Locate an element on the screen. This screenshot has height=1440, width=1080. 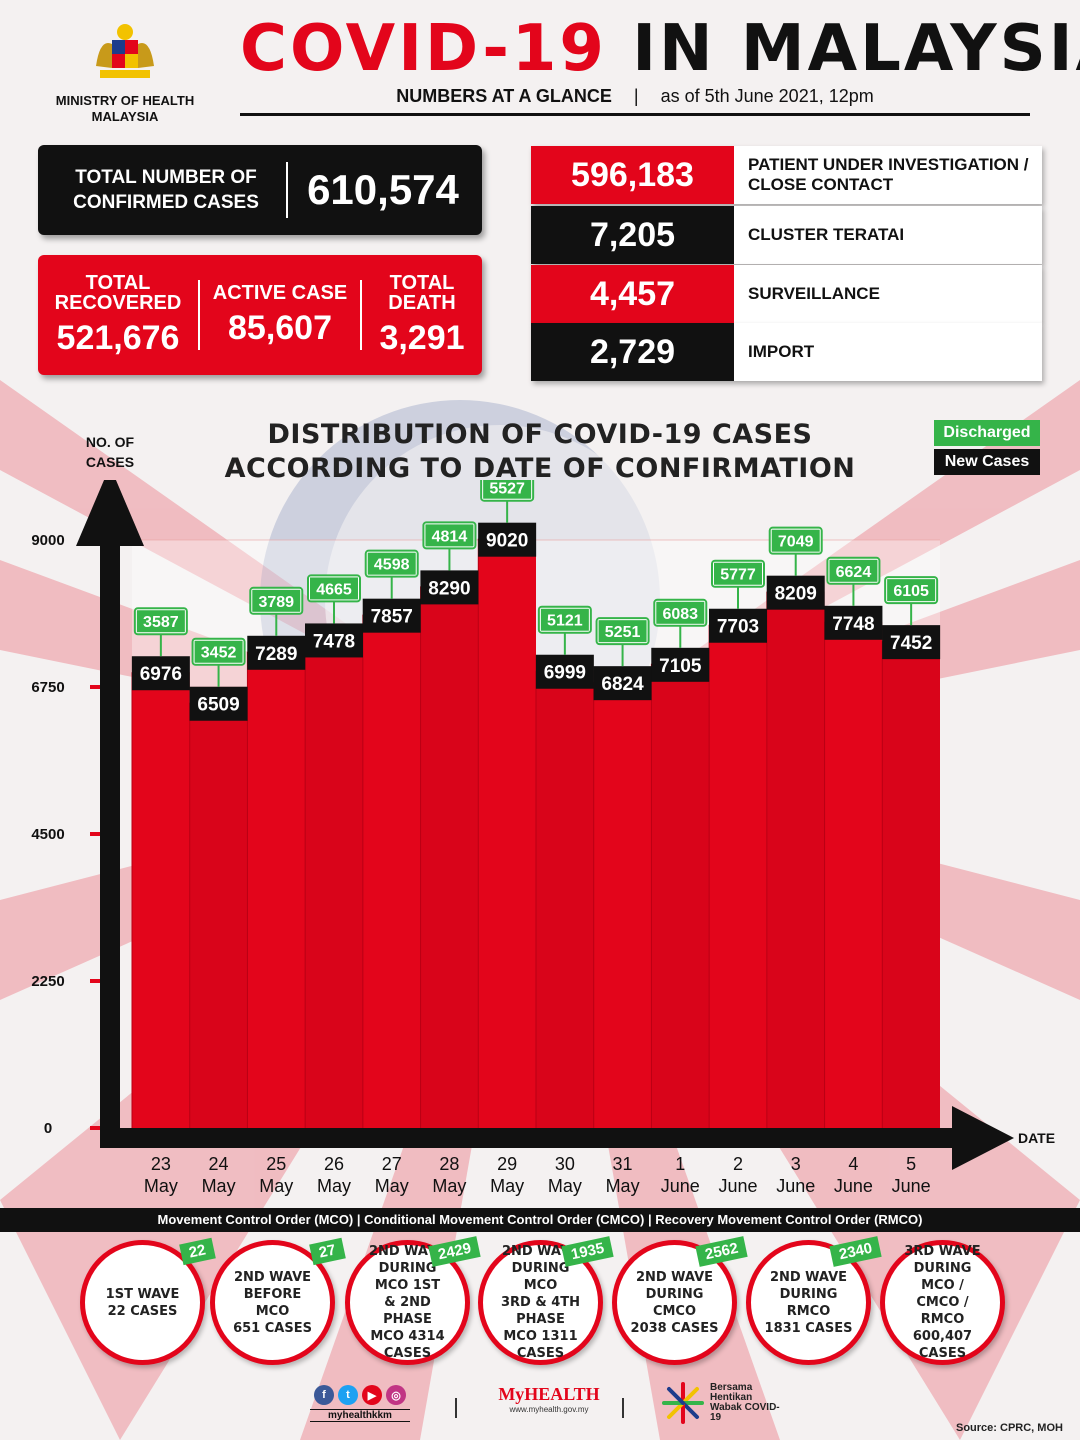
y-axis-title: NO. OF CASES is located at coordinates (110, 452).